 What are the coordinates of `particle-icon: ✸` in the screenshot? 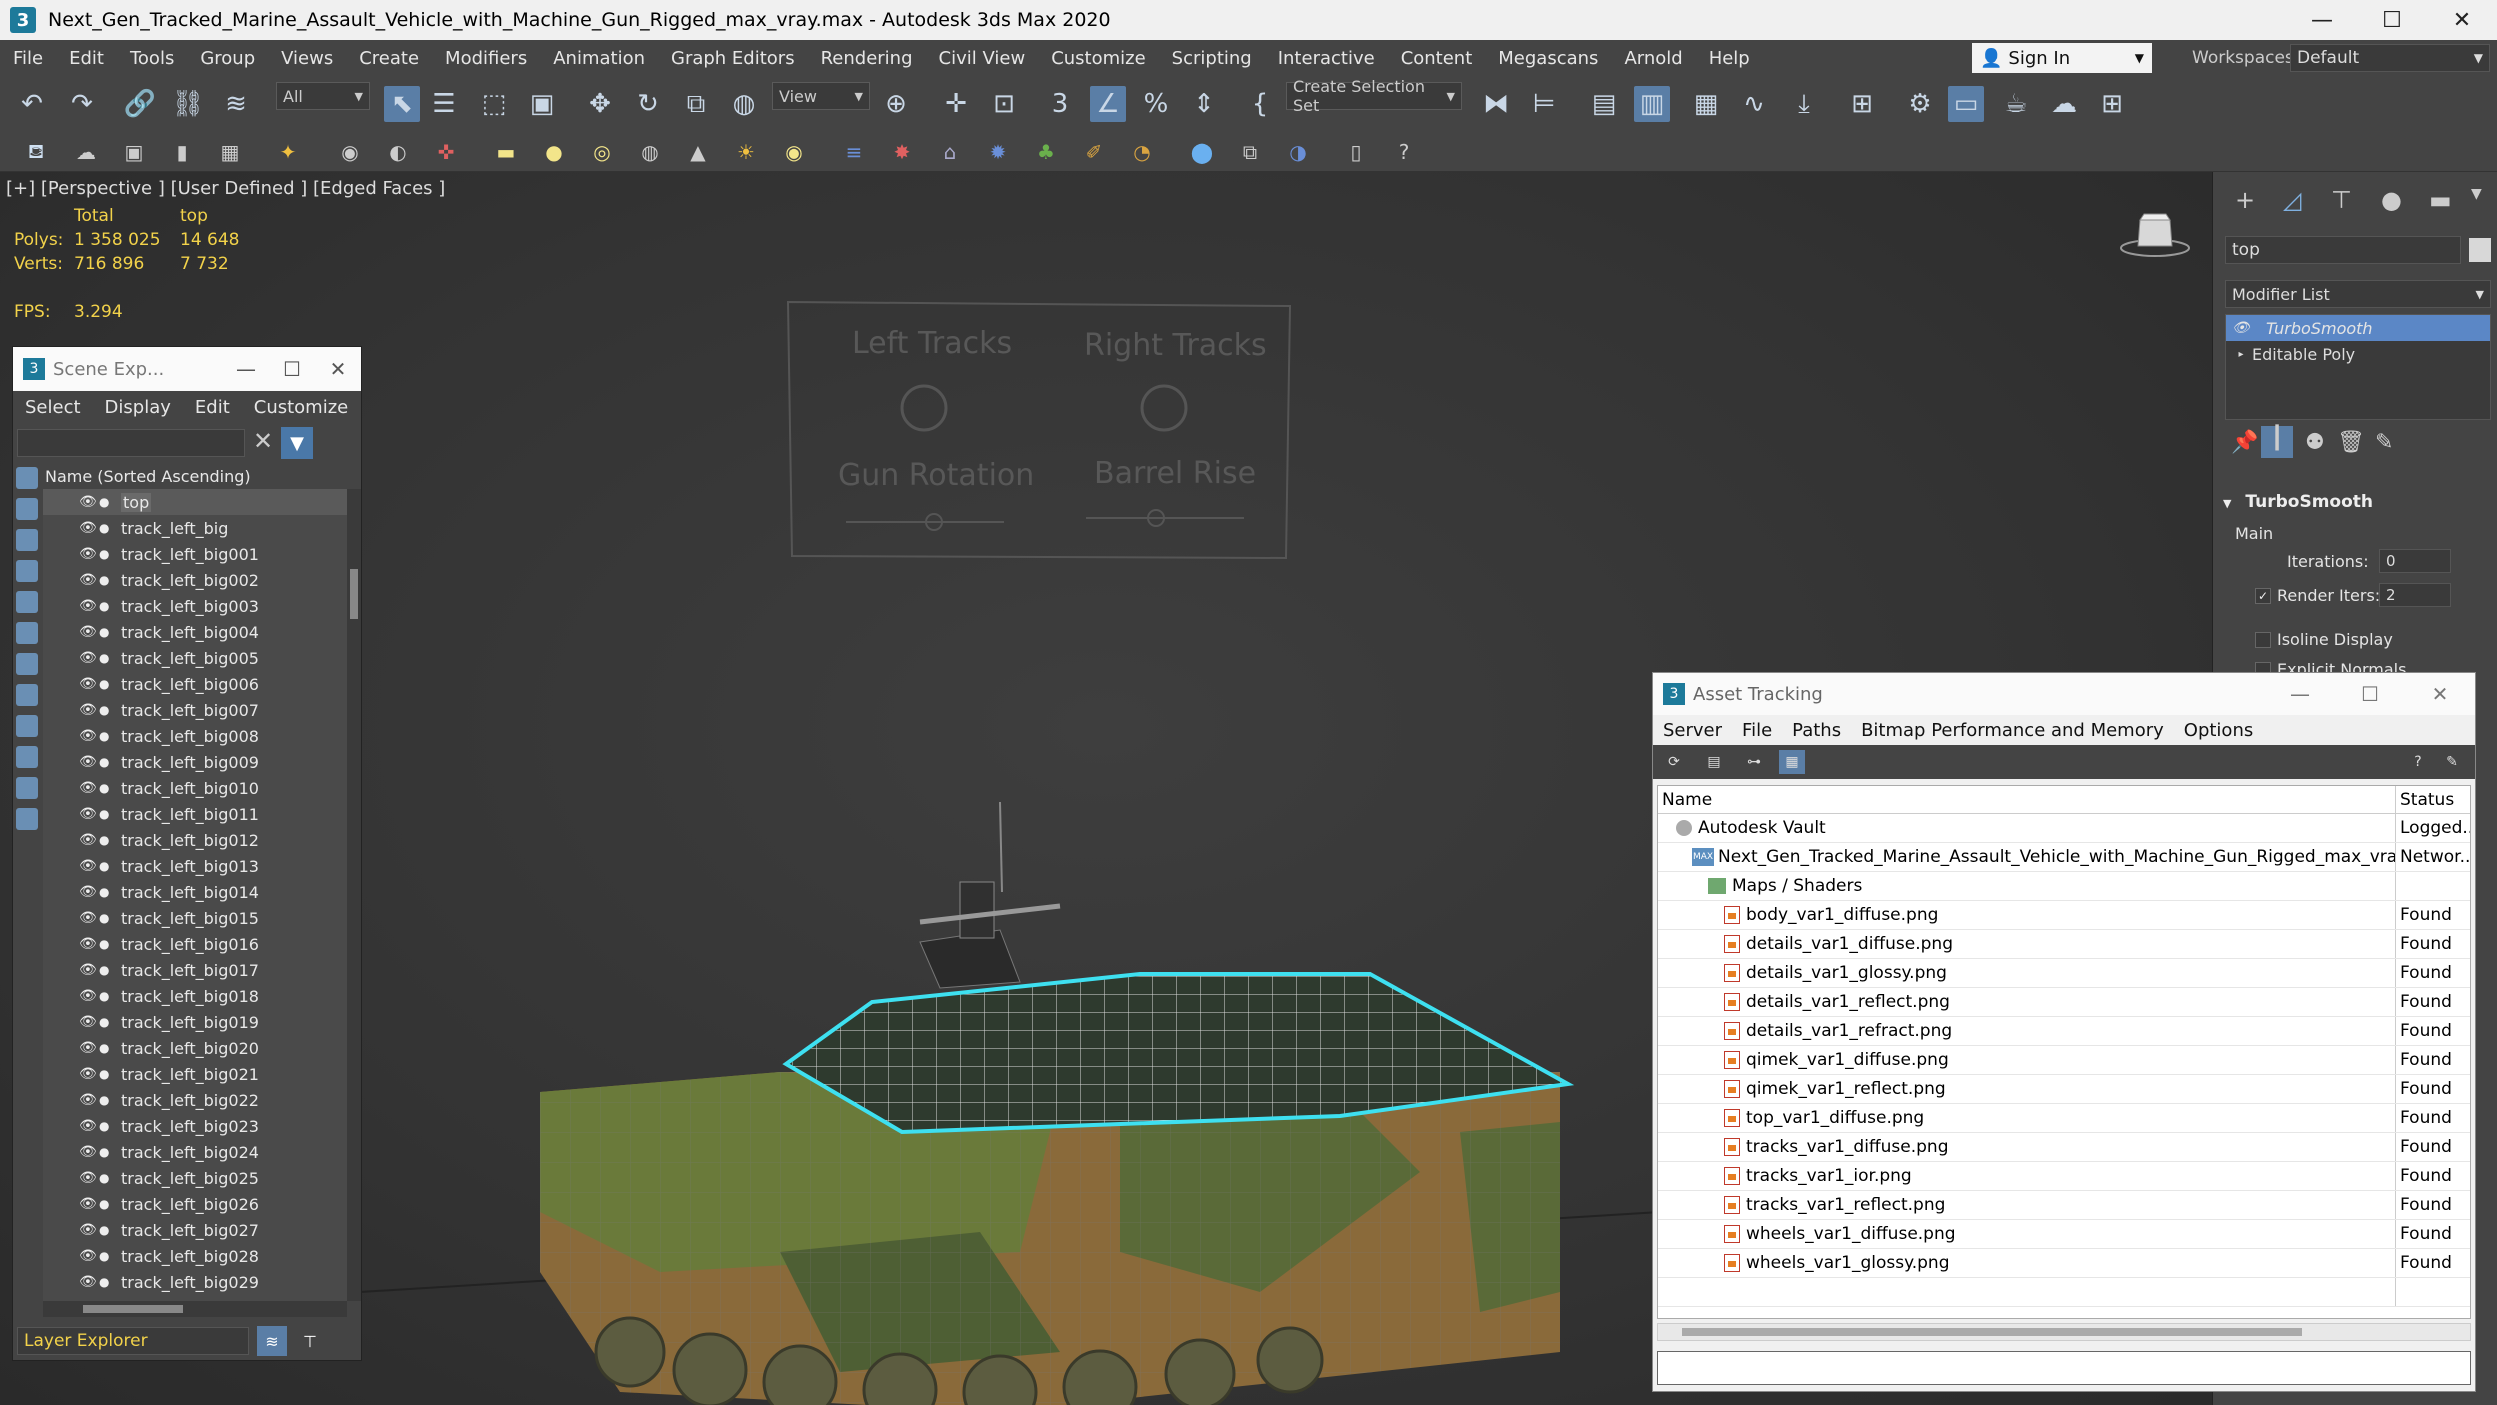 It's located at (902, 152).